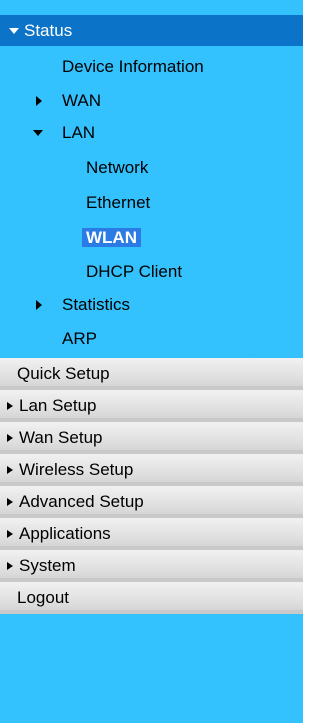 The height and width of the screenshot is (723, 333). I want to click on tree-item-dhcp-client: DHCP Client, so click(134, 272).